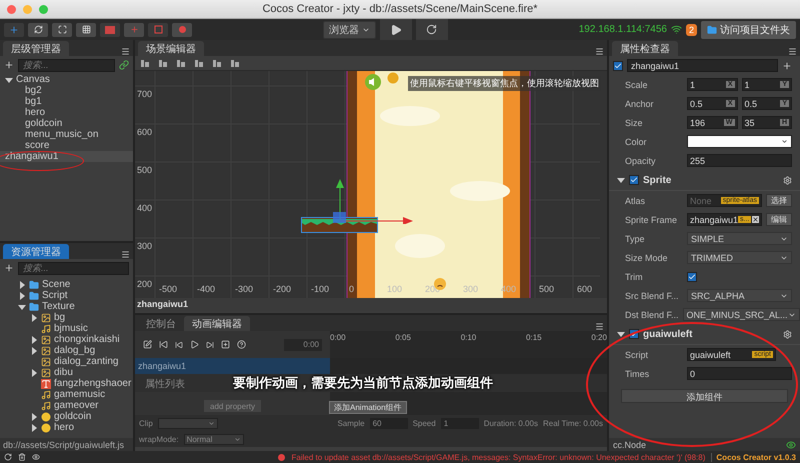 The width and height of the screenshot is (800, 463). Describe the element at coordinates (66, 112) in the screenshot. I see `tree-item: hero` at that location.